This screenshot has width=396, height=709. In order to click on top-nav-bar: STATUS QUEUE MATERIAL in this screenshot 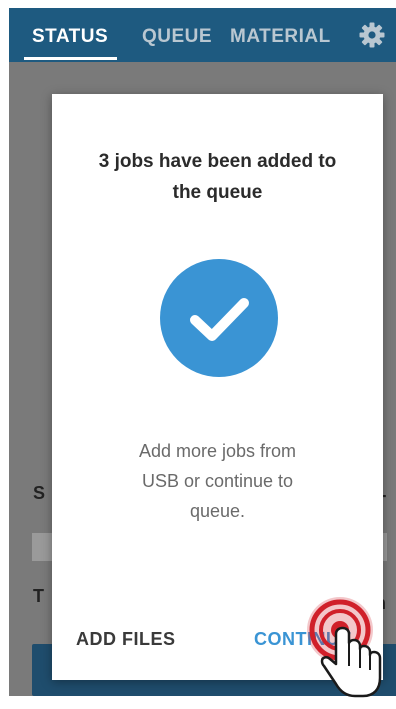, I will do `click(202, 35)`.